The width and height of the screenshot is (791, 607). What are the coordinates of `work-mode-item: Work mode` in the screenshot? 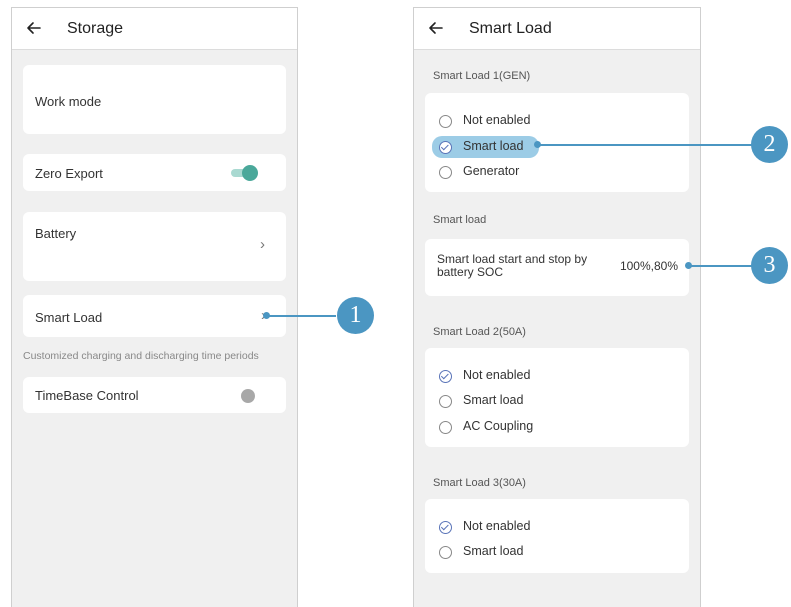 It's located at (154, 99).